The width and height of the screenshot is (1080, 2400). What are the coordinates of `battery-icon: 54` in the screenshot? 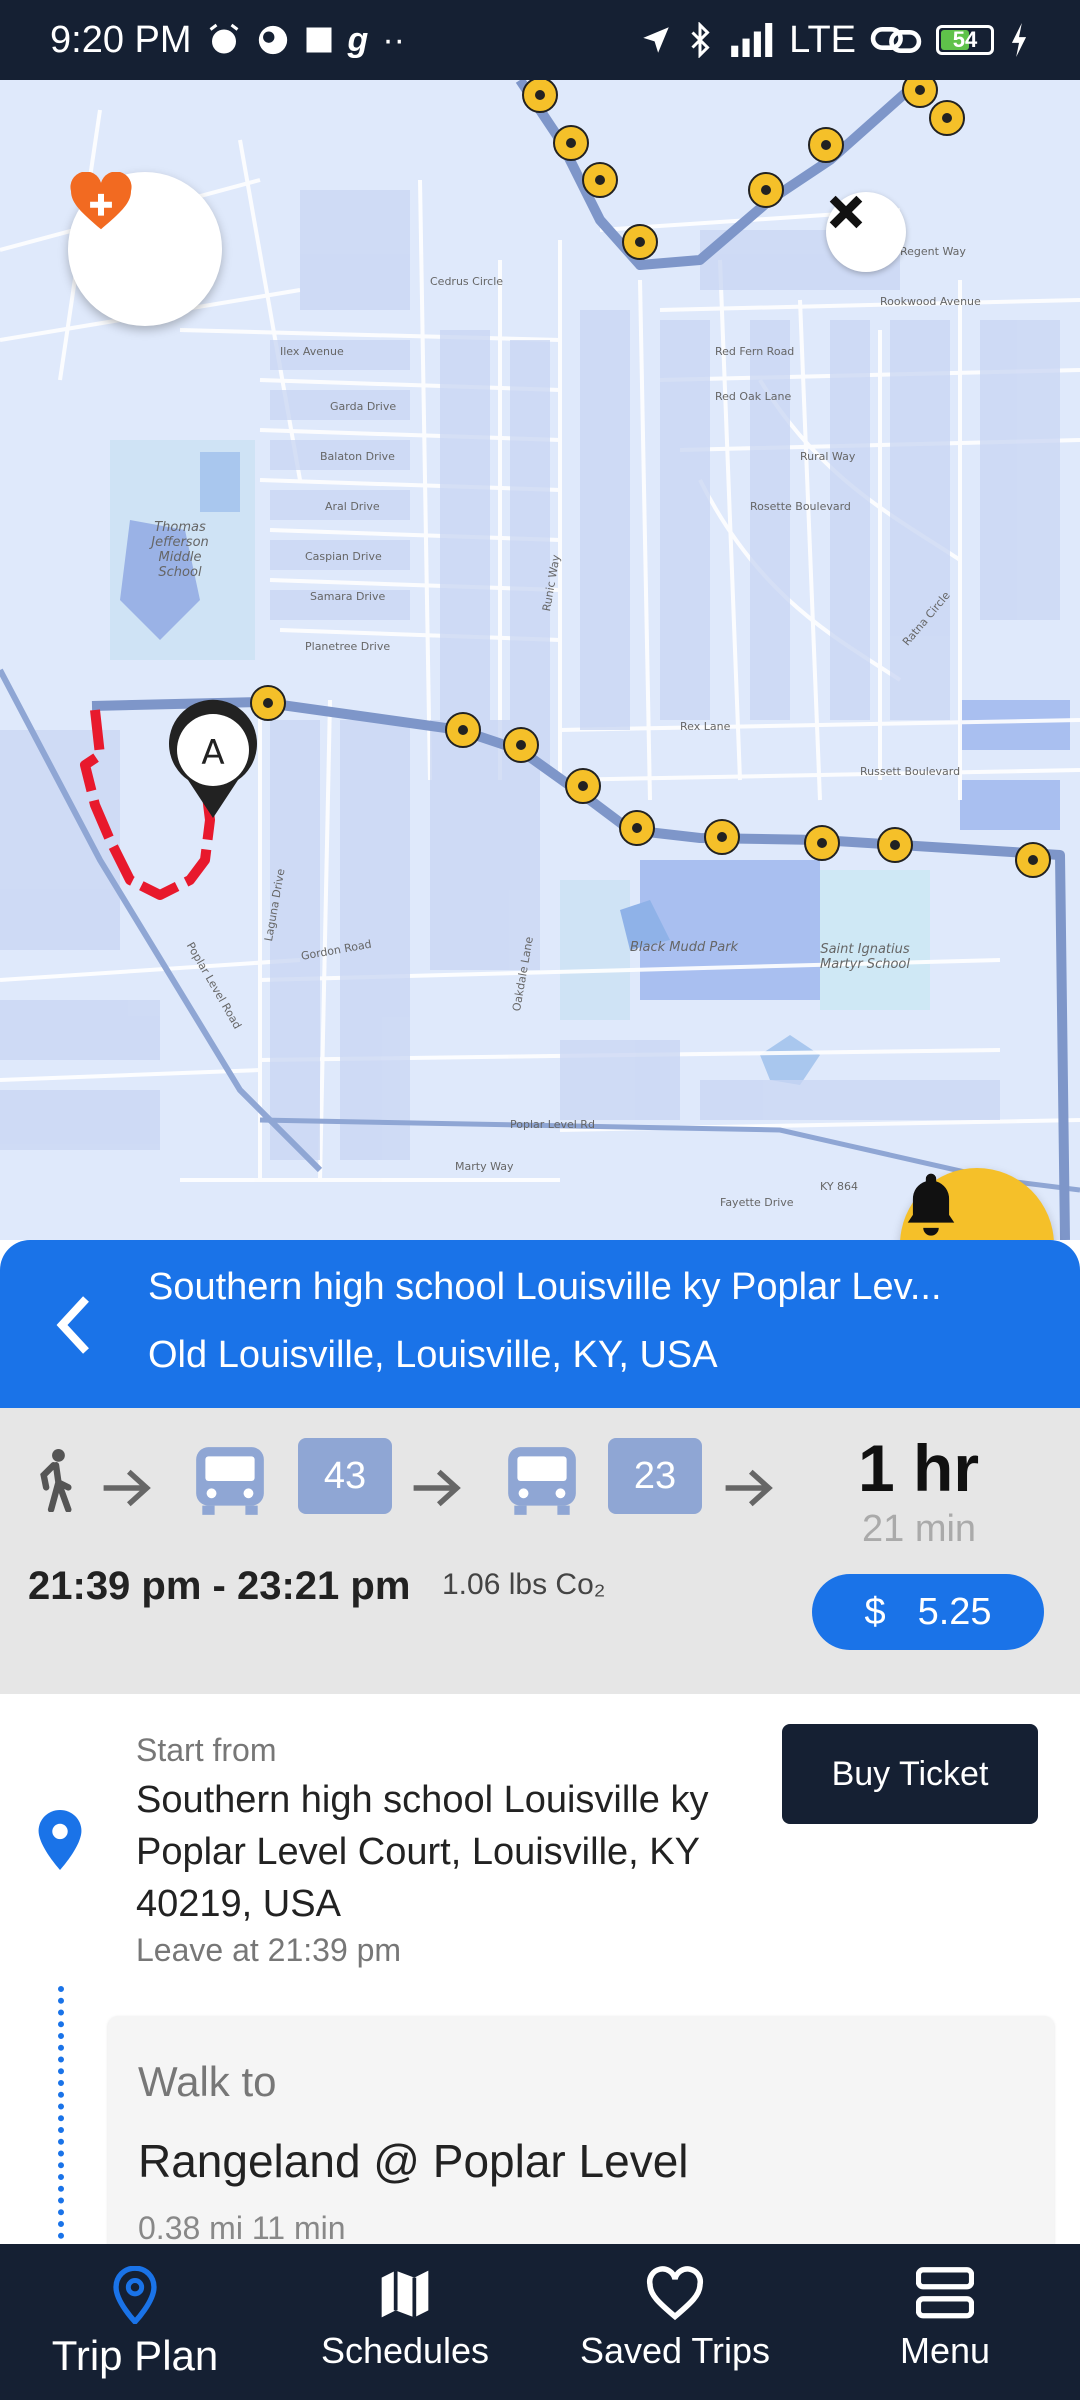 It's located at (965, 40).